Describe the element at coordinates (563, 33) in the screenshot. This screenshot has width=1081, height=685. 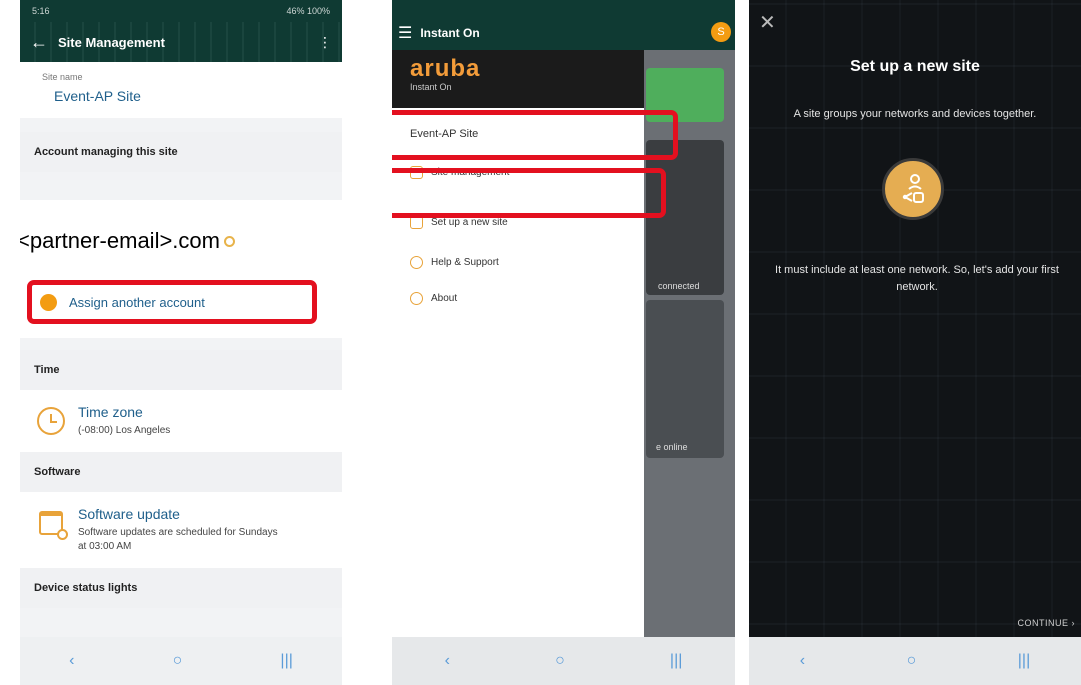
I see `app-bar: ☰ Instant On S` at that location.